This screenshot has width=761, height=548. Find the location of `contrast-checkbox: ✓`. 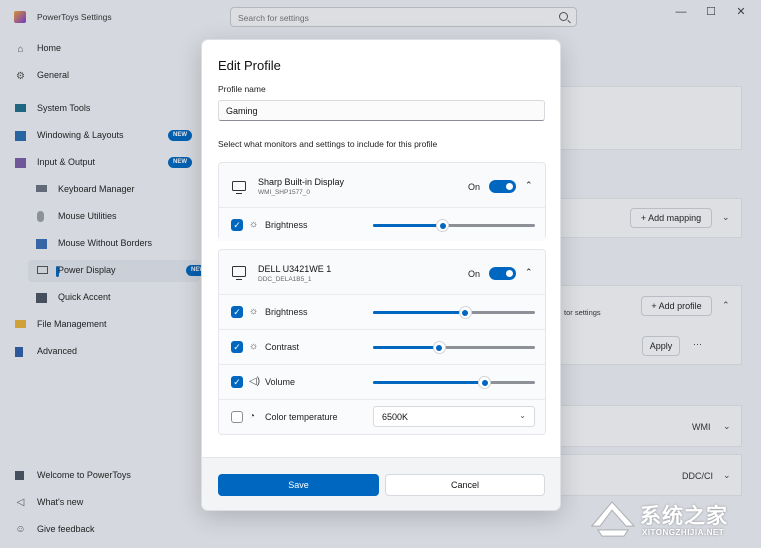

contrast-checkbox: ✓ is located at coordinates (237, 347).